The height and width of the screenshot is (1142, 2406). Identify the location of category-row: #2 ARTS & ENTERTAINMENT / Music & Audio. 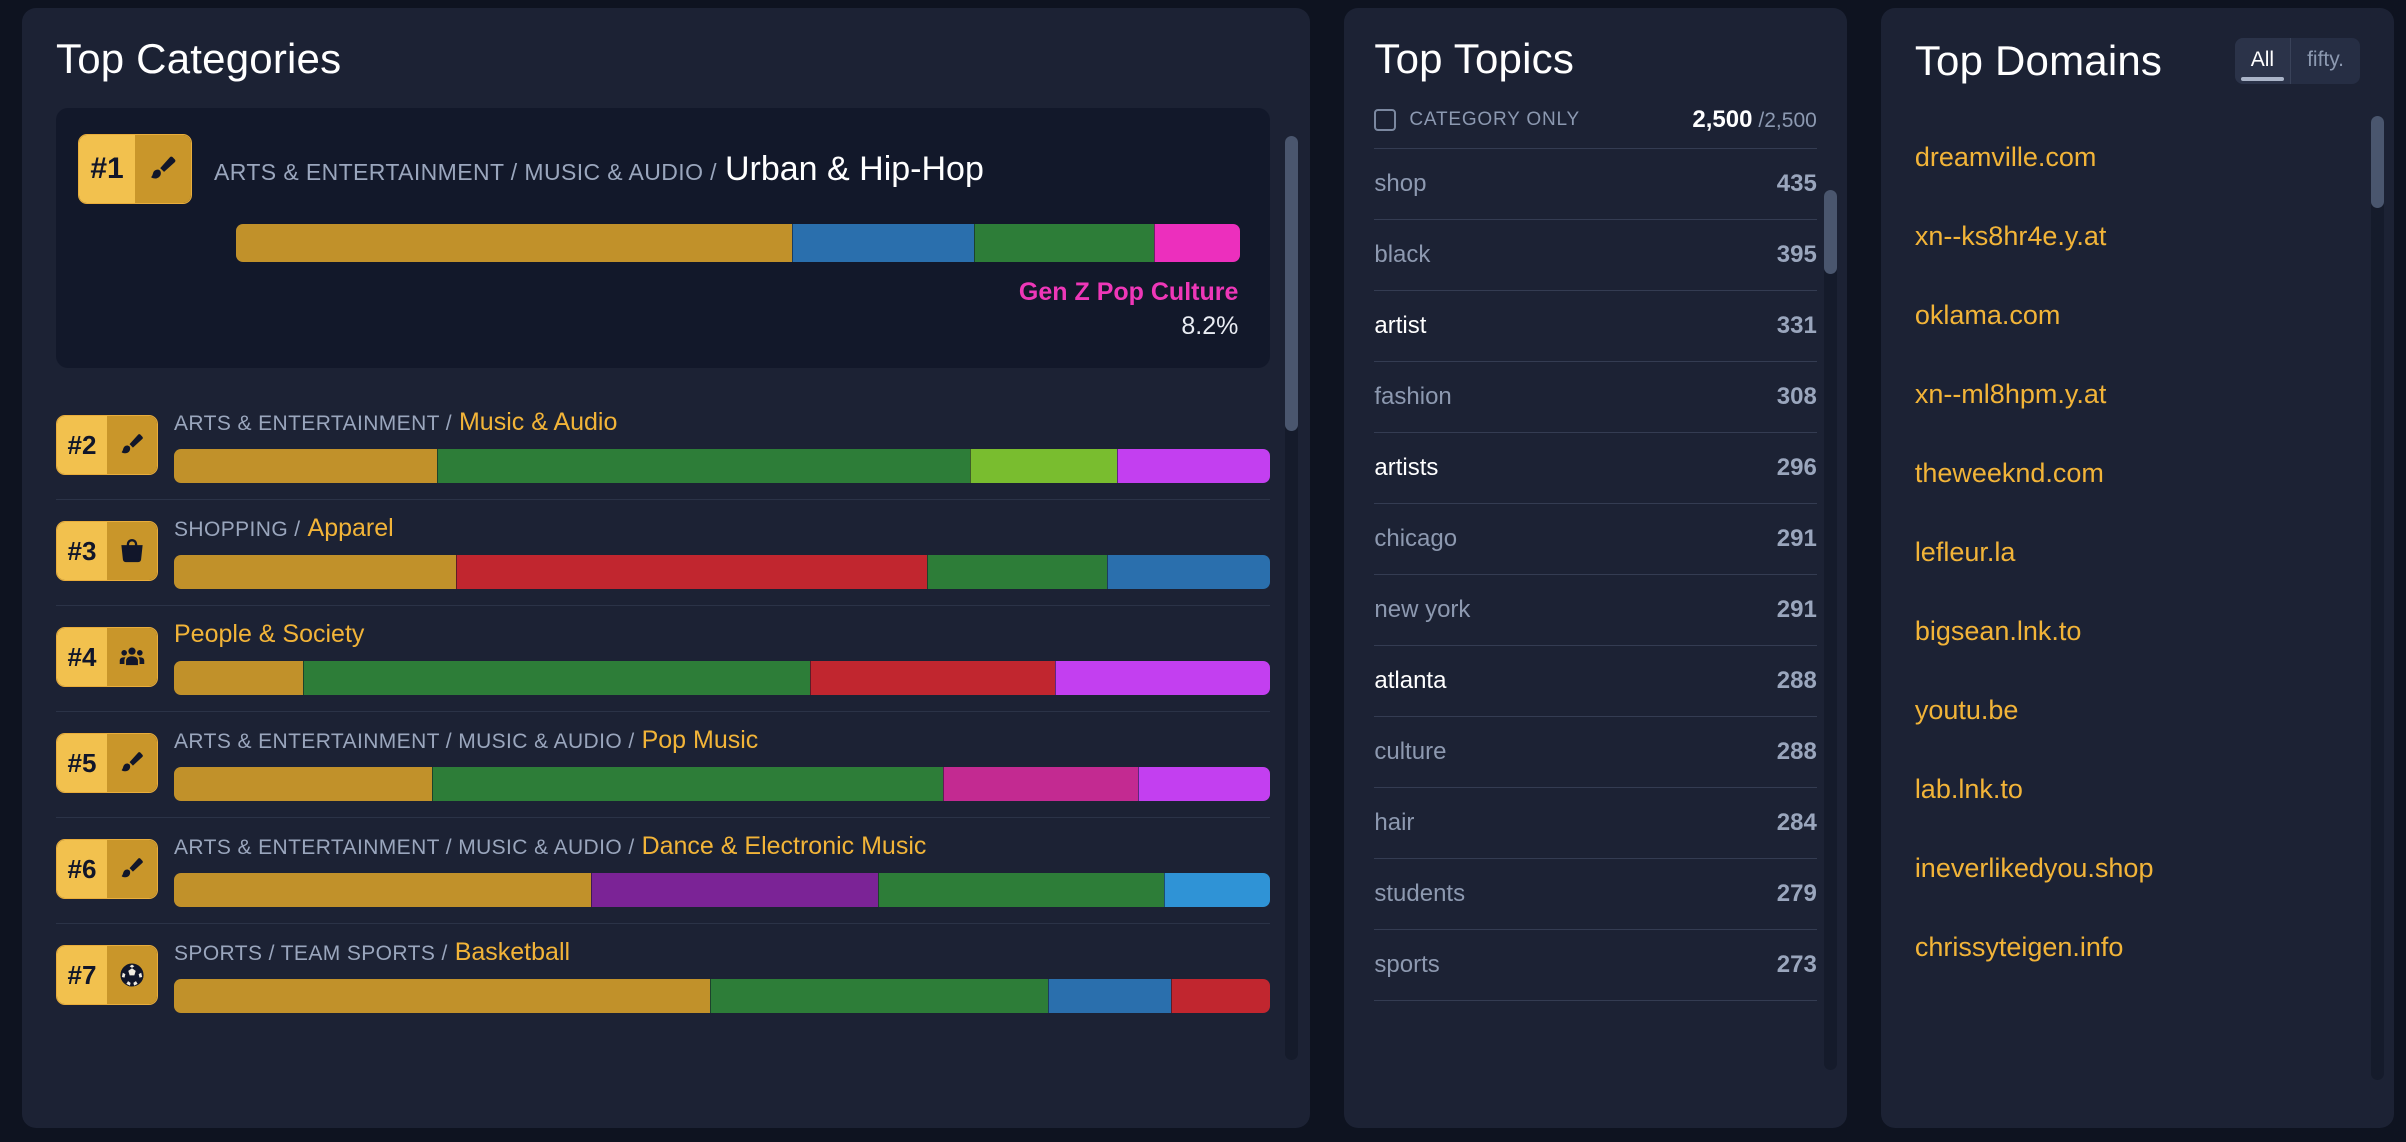
(663, 446).